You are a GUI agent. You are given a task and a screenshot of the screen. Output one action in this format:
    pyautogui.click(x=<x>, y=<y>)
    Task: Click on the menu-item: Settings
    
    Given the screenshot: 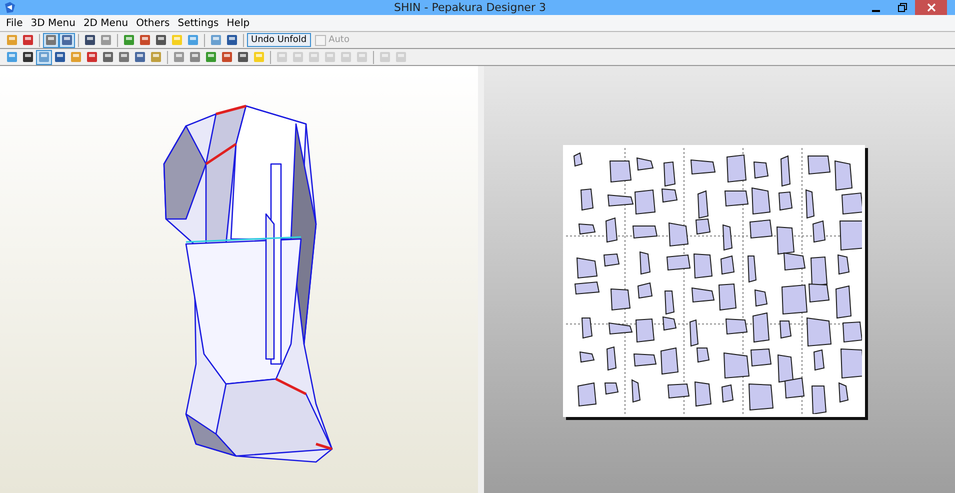 What is the action you would take?
    pyautogui.click(x=198, y=23)
    